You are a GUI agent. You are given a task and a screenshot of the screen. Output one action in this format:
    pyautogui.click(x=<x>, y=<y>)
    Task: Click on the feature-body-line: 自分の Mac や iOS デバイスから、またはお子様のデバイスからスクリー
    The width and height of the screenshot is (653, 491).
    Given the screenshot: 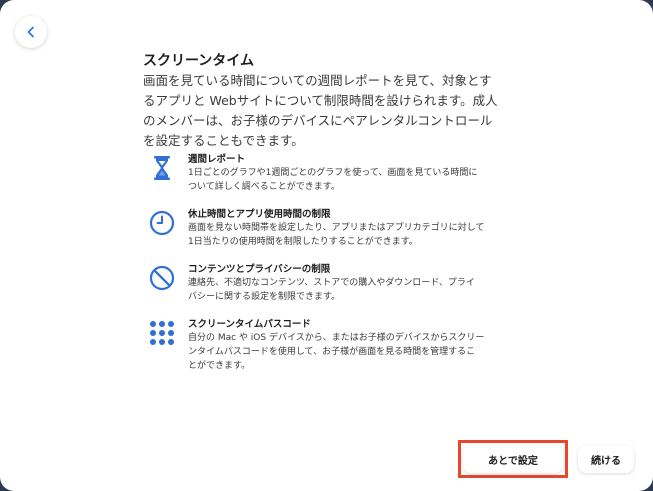 What is the action you would take?
    pyautogui.click(x=336, y=338)
    